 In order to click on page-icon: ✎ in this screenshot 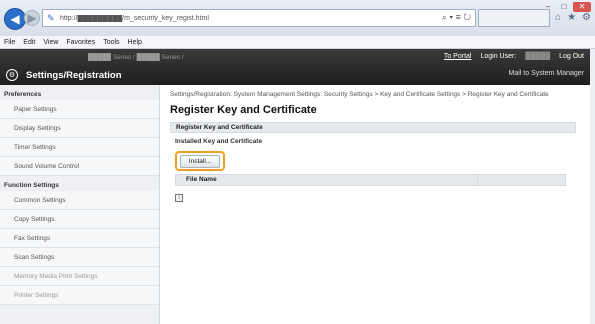, I will do `click(51, 17)`.